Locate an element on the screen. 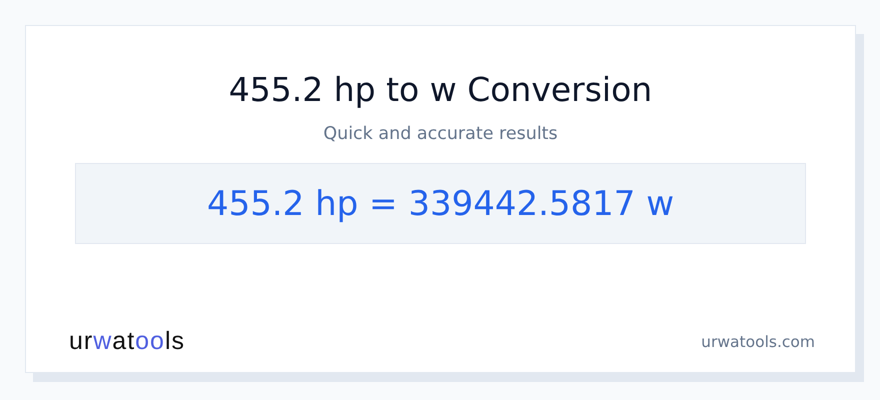  subtitle: Quick and accurate results is located at coordinates (440, 134).